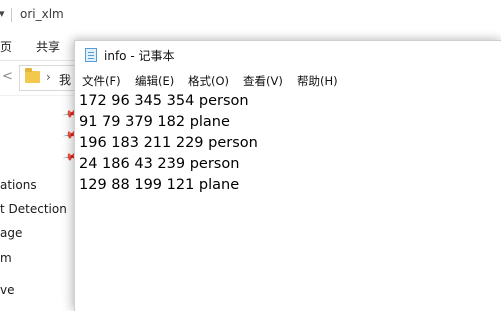 Image resolution: width=501 pixels, height=311 pixels. Describe the element at coordinates (2, 13) in the screenshot. I see `quick-access-dropdown-icon: ▾` at that location.